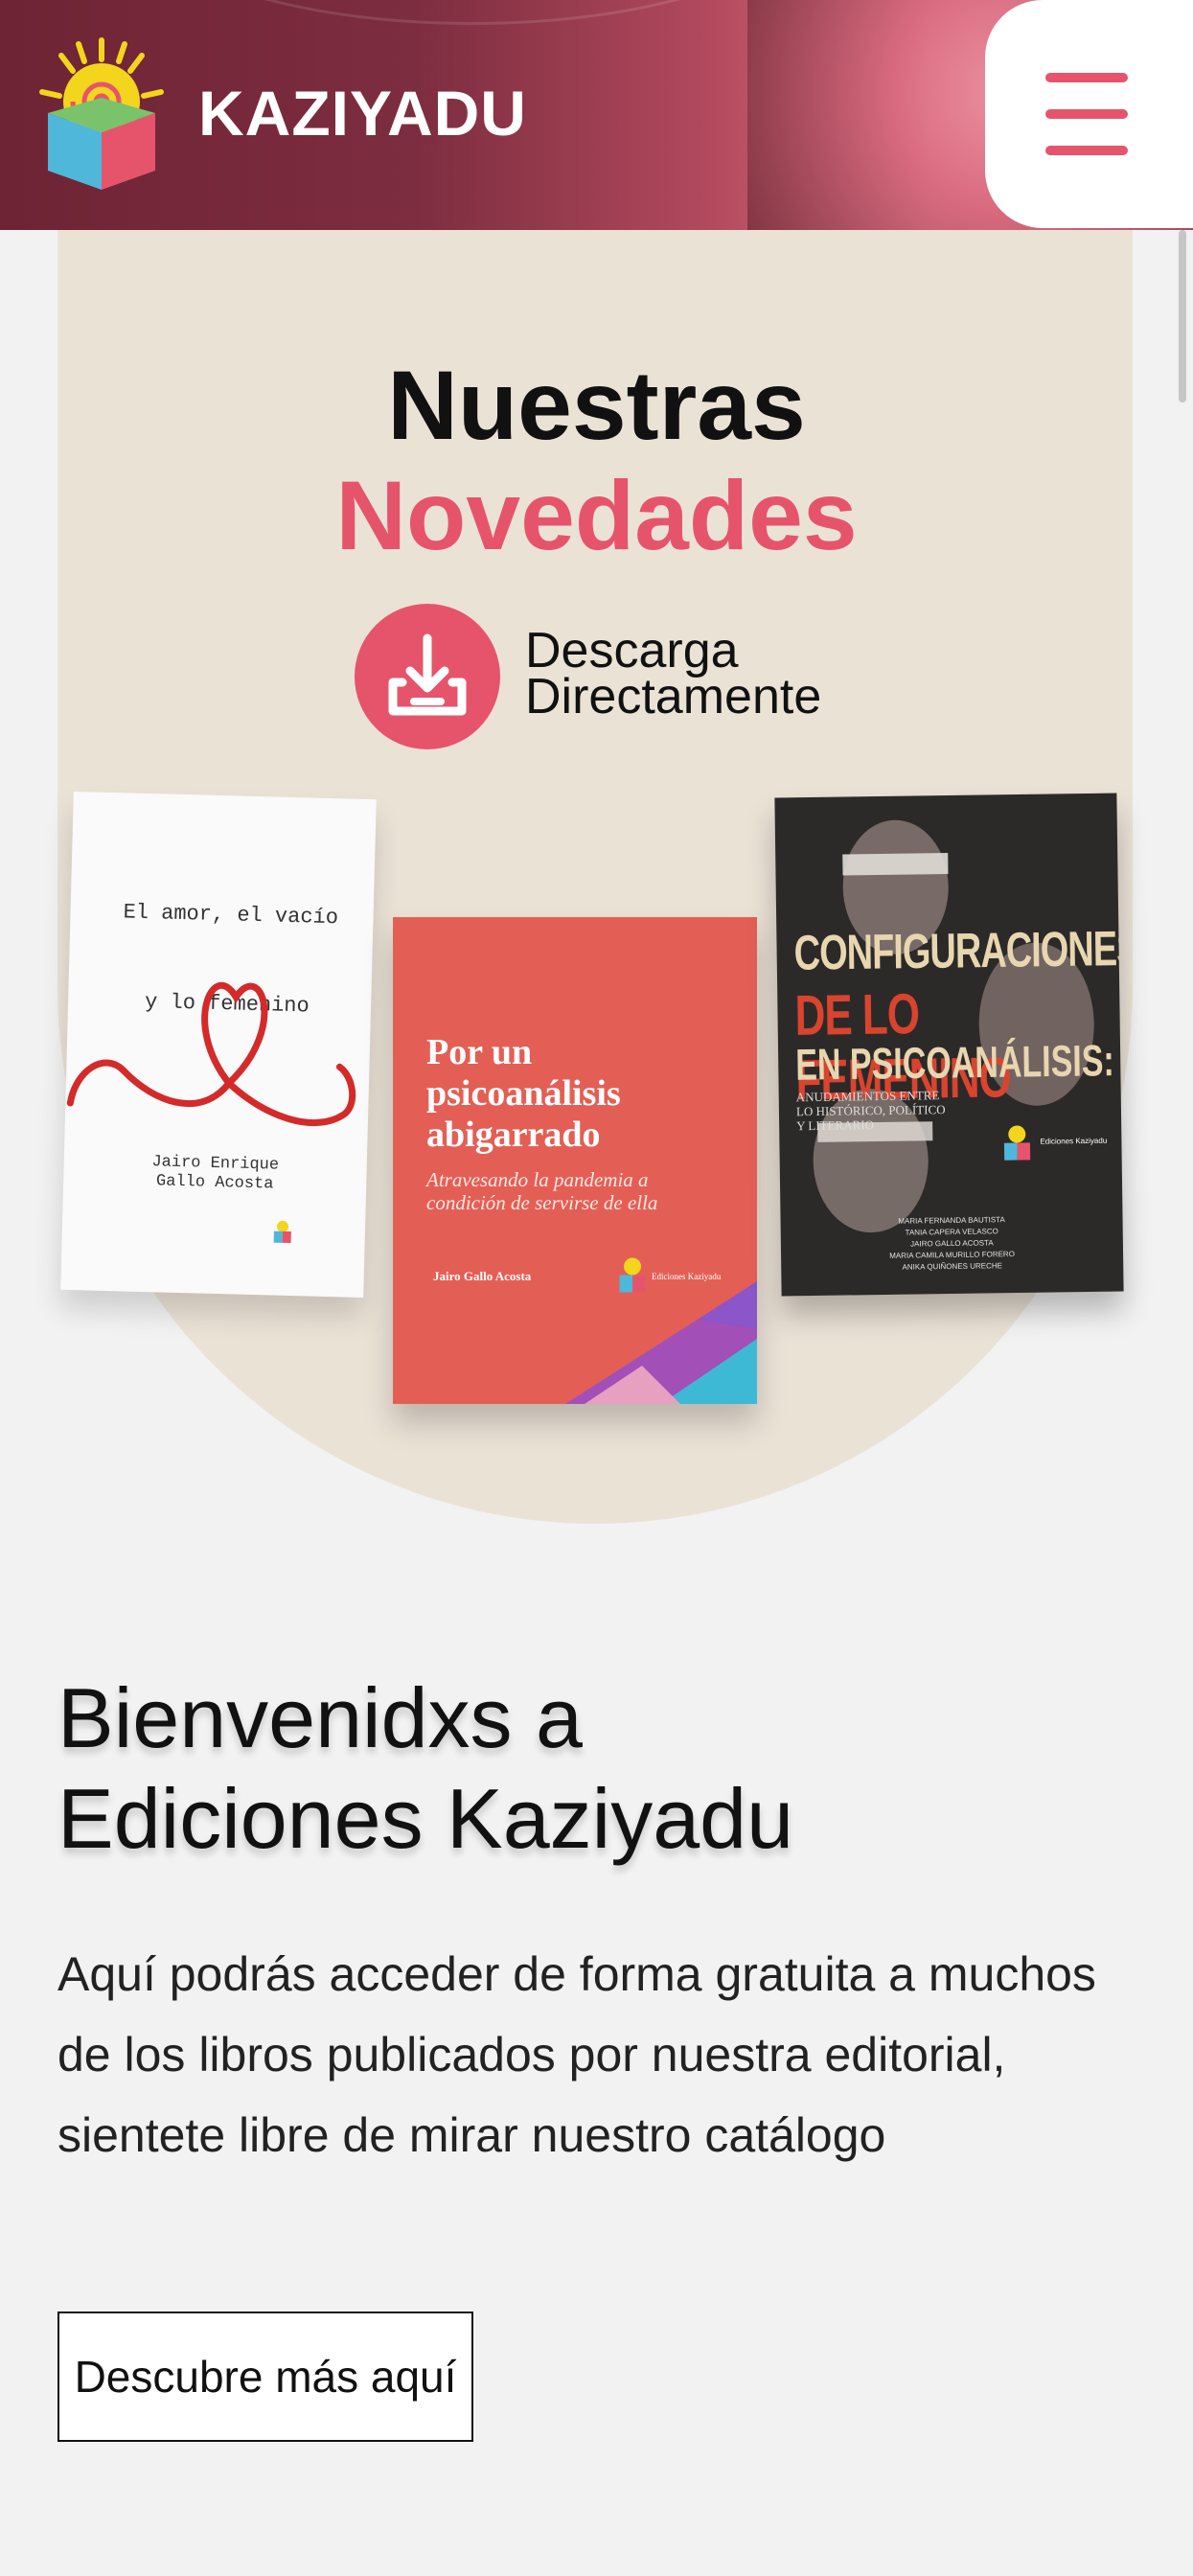 The image size is (1193, 2576). I want to click on welcome-title: Bienvenidxs a Ediciones Kaziyadu, so click(425, 1768).